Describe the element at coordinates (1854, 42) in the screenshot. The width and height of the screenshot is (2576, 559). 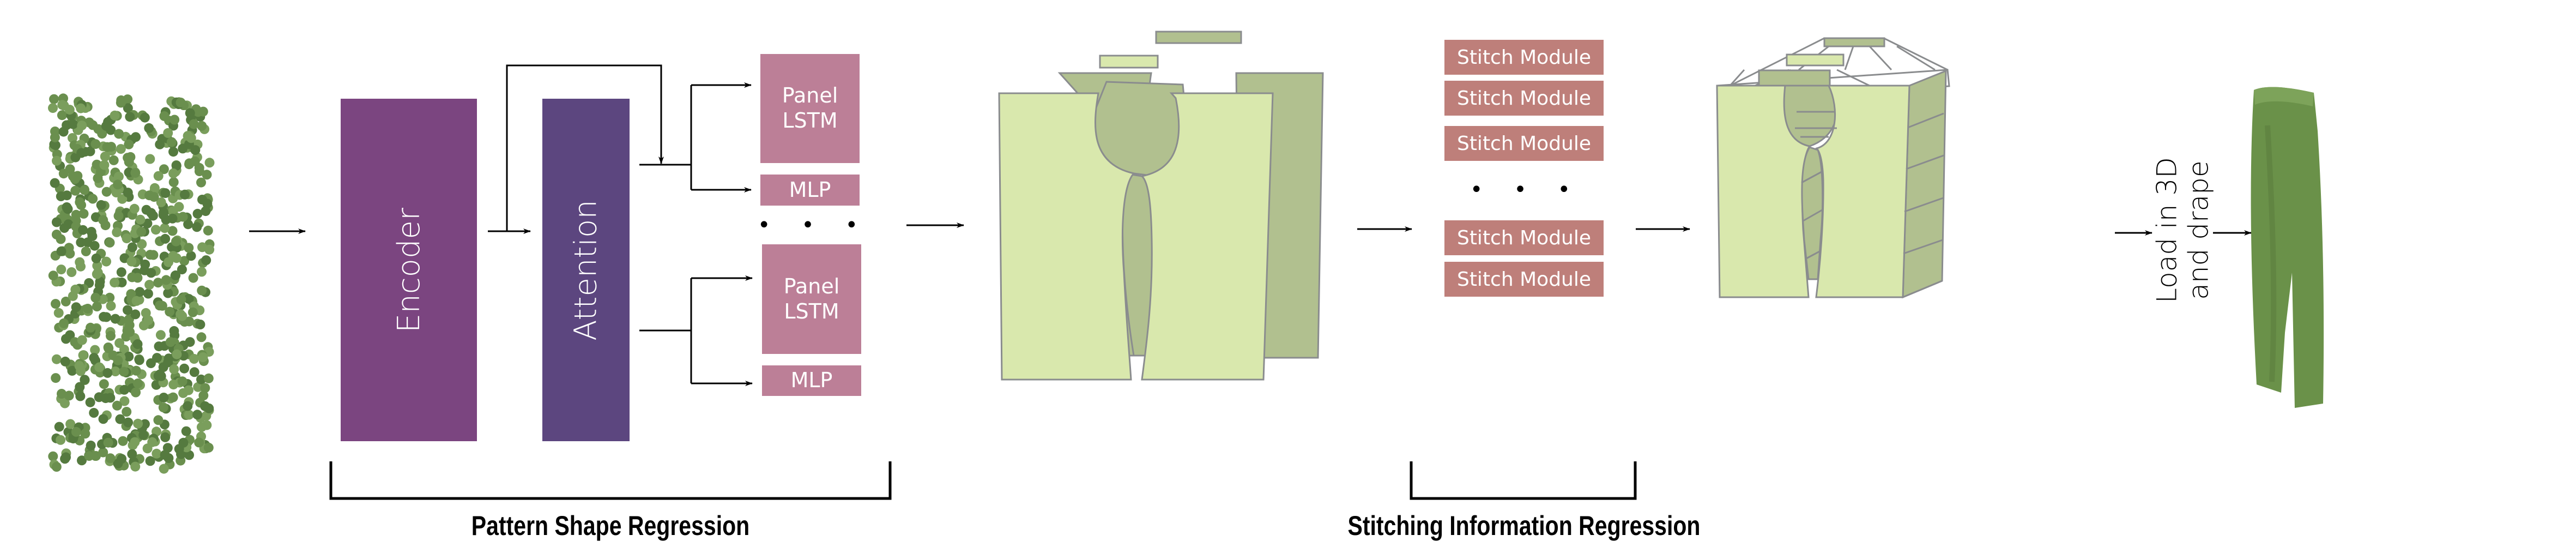
I see `stitched-waistband-back` at that location.